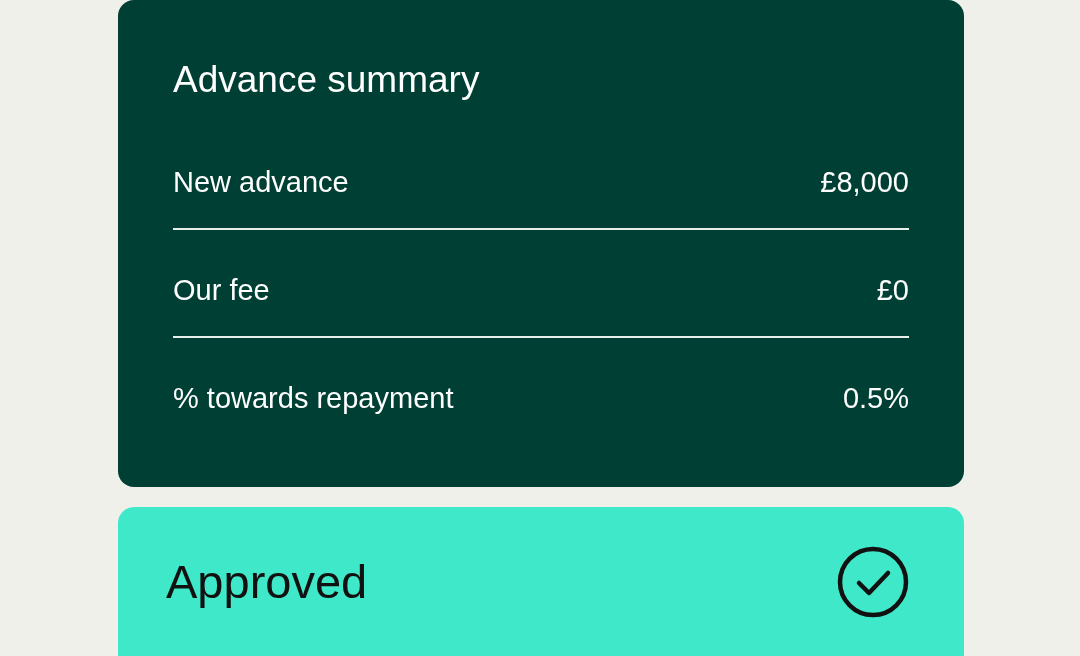 The height and width of the screenshot is (656, 1080). What do you see at coordinates (313, 398) in the screenshot?
I see `row-label: % towards repayment` at bounding box center [313, 398].